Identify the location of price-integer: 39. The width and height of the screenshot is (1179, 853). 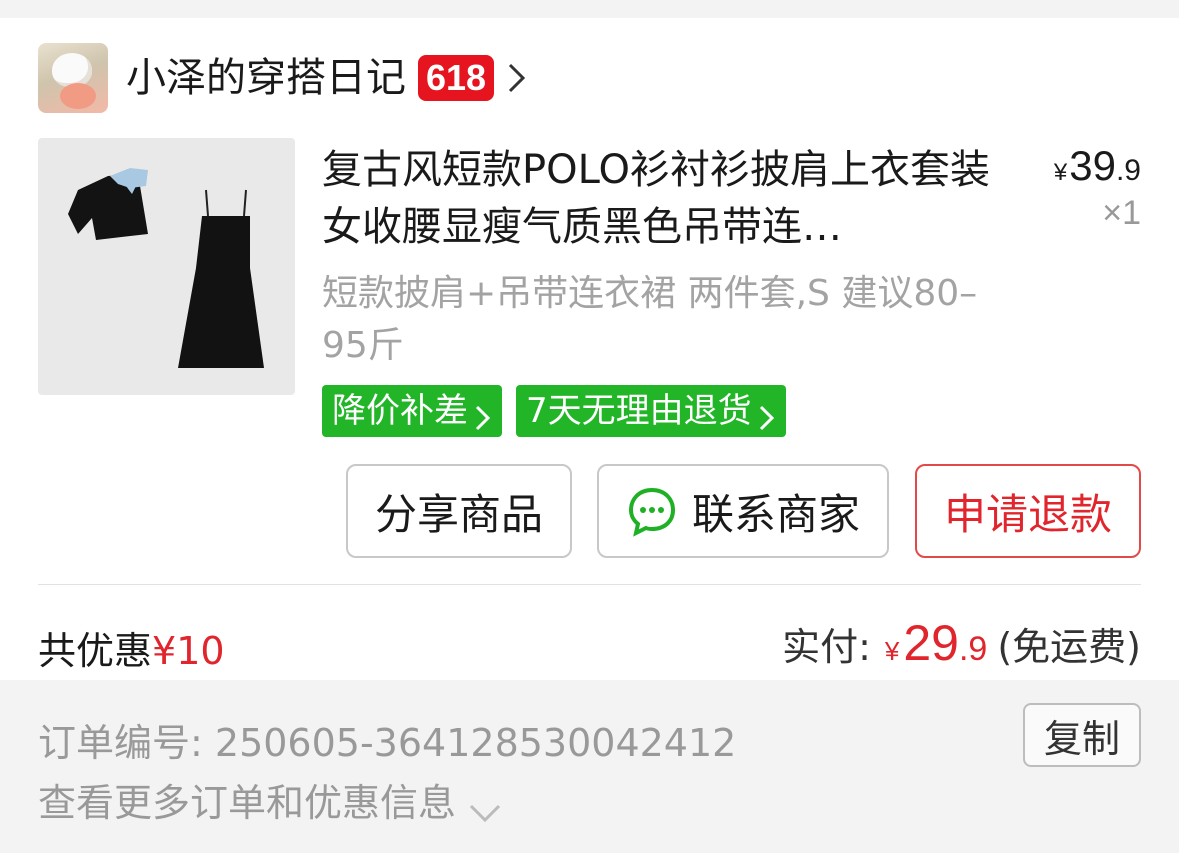
(1092, 165).